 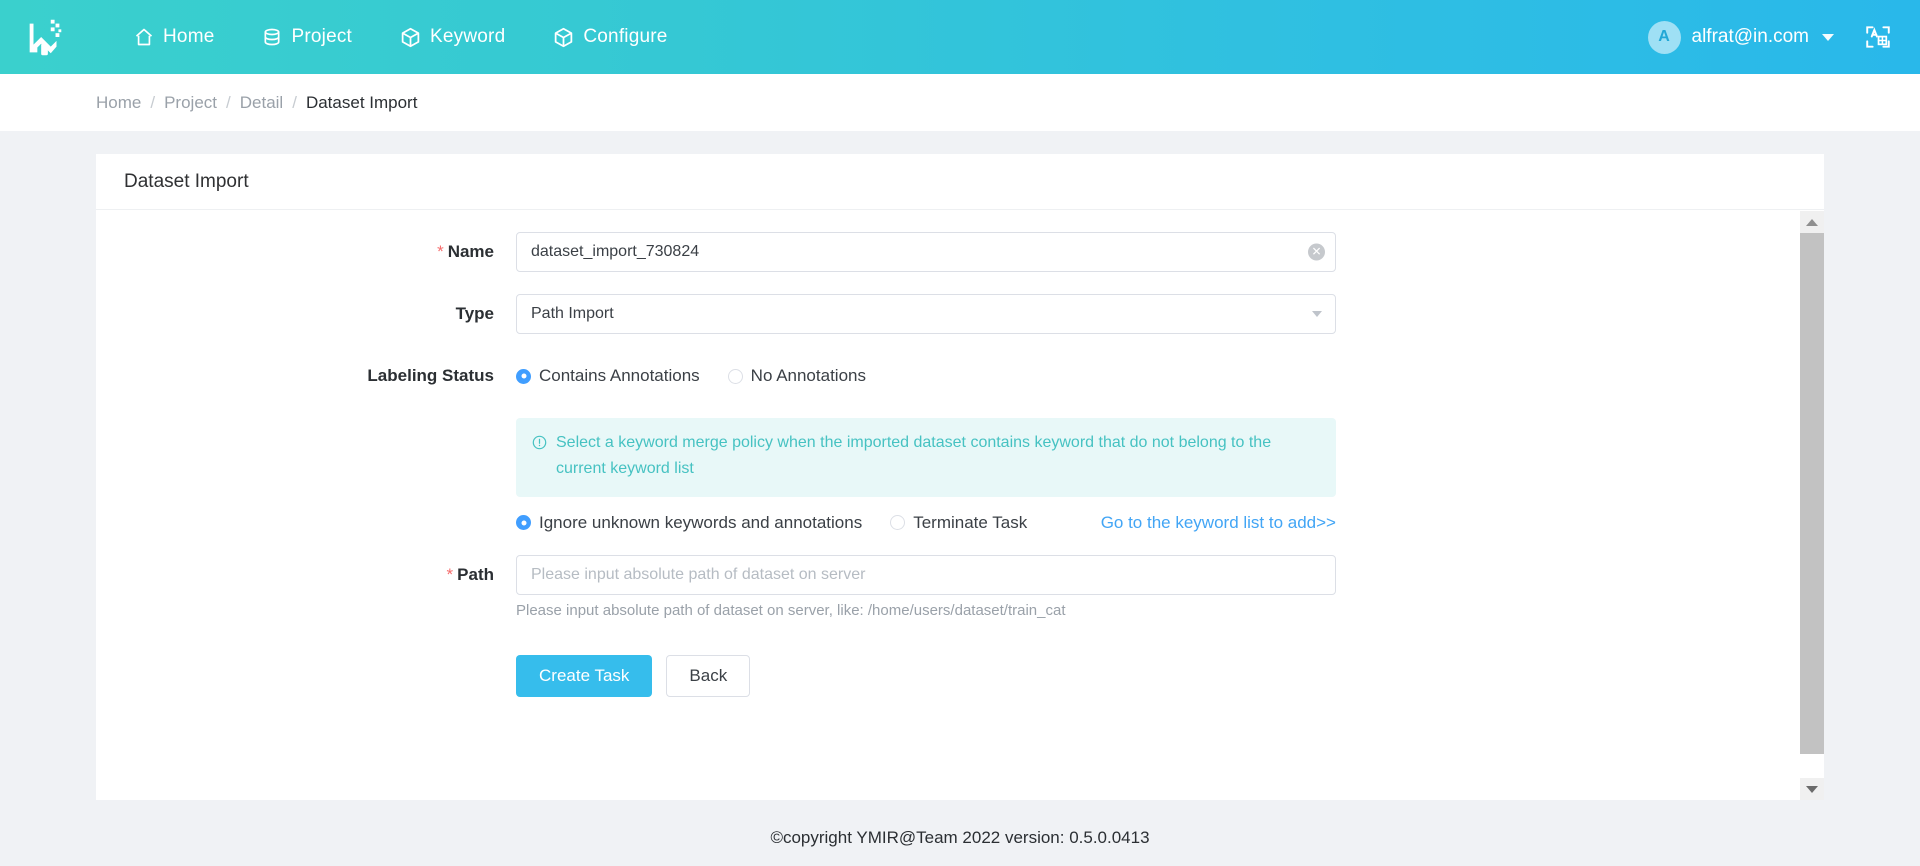 What do you see at coordinates (970, 522) in the screenshot?
I see `radio-label: Terminate Task` at bounding box center [970, 522].